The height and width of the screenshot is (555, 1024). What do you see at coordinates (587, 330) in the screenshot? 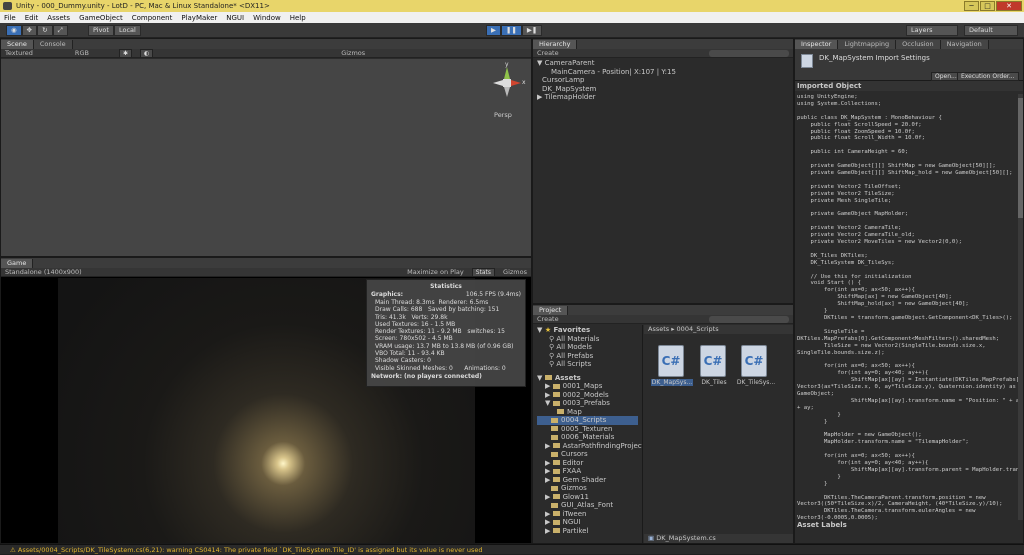
I see `favorites-header: ▼ ★ Favorites` at bounding box center [587, 330].